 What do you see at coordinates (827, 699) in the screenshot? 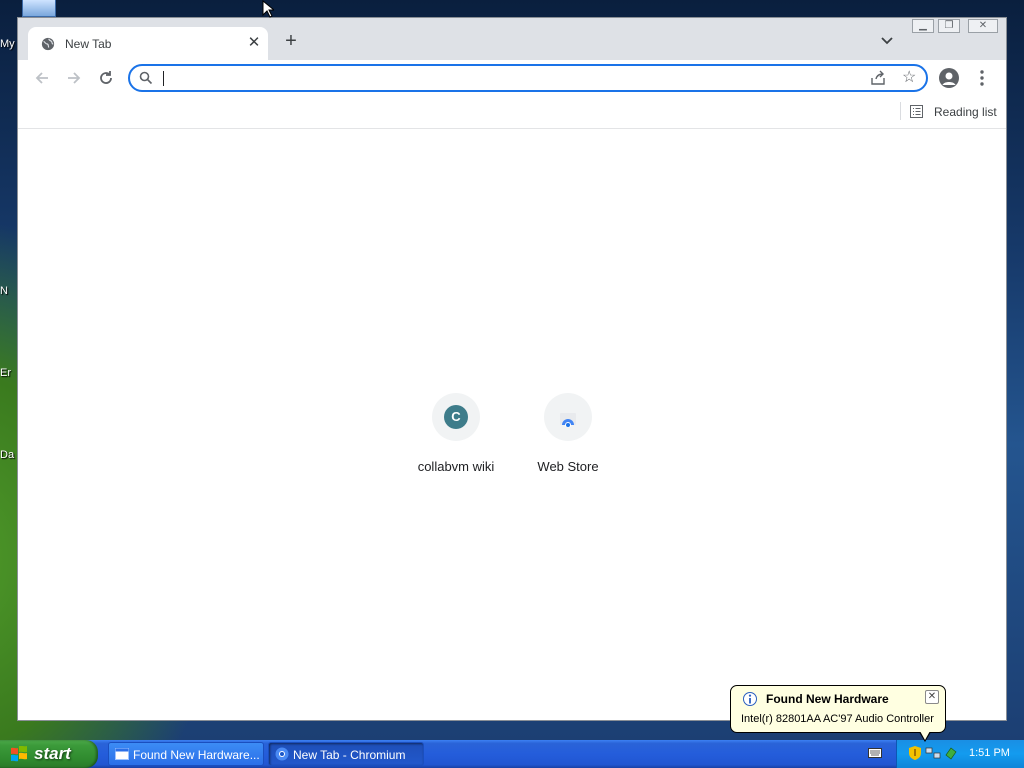
I see `balloon-title: Found New Hardware` at bounding box center [827, 699].